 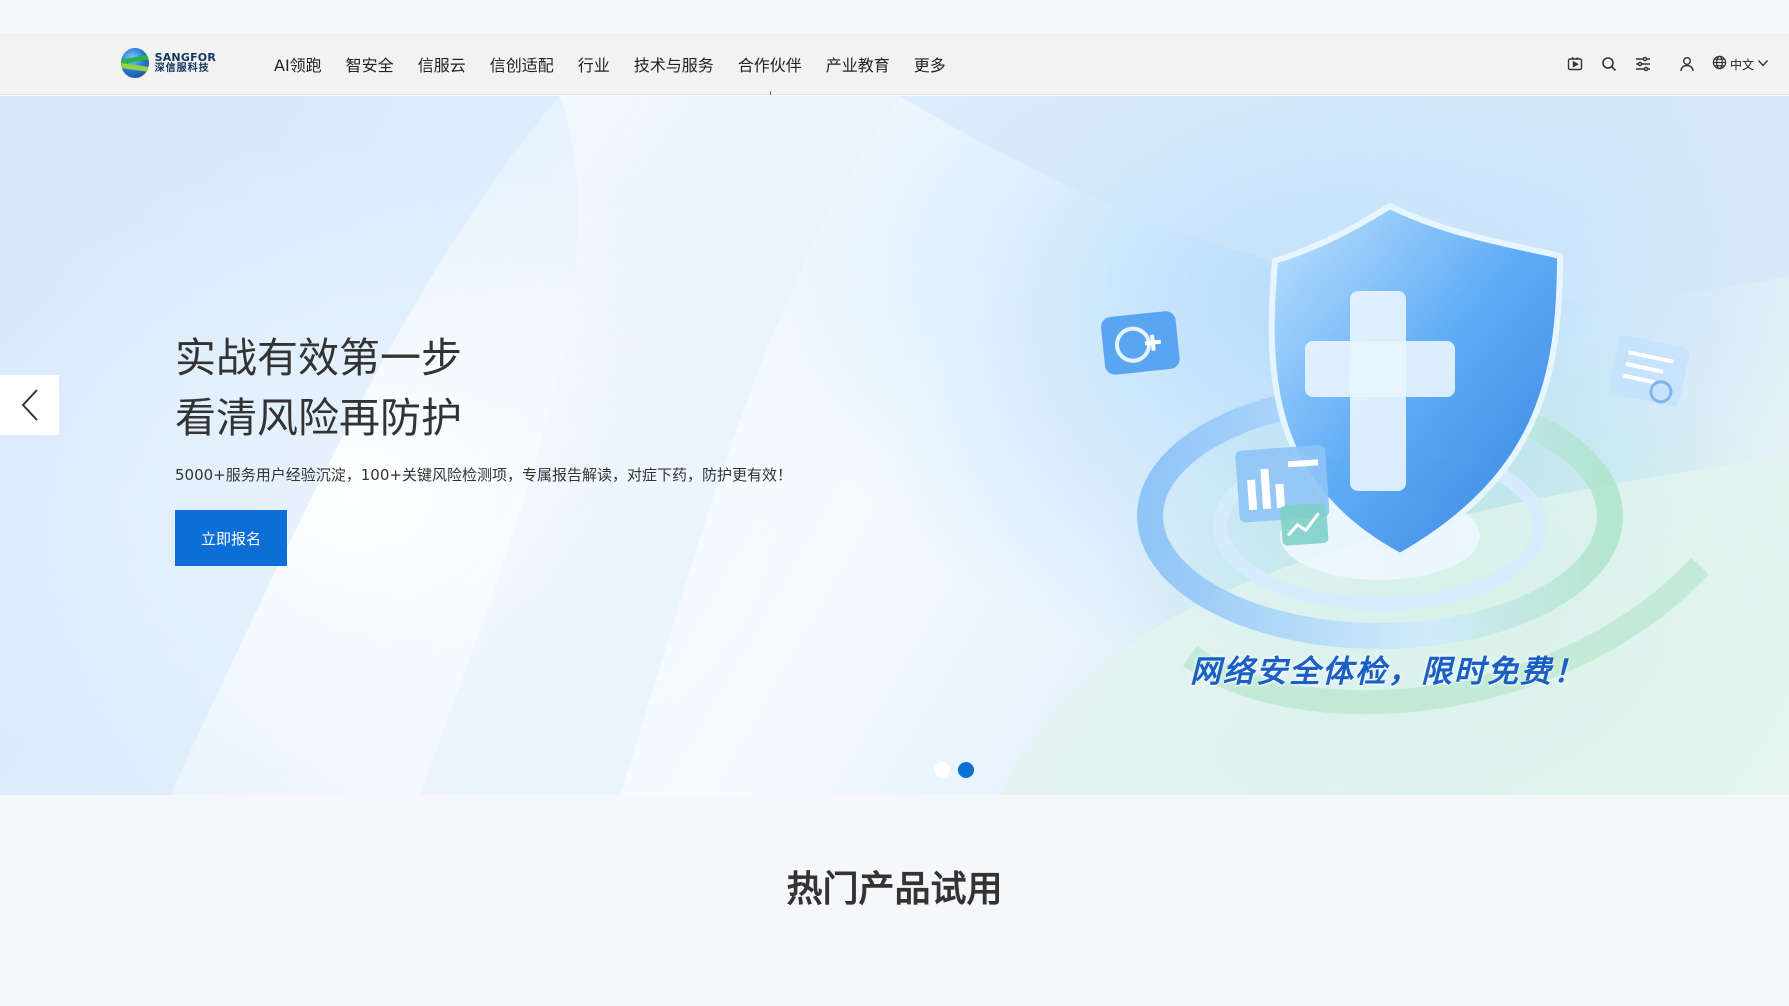 I want to click on menu-item-cloud: 信服云, so click(x=442, y=64).